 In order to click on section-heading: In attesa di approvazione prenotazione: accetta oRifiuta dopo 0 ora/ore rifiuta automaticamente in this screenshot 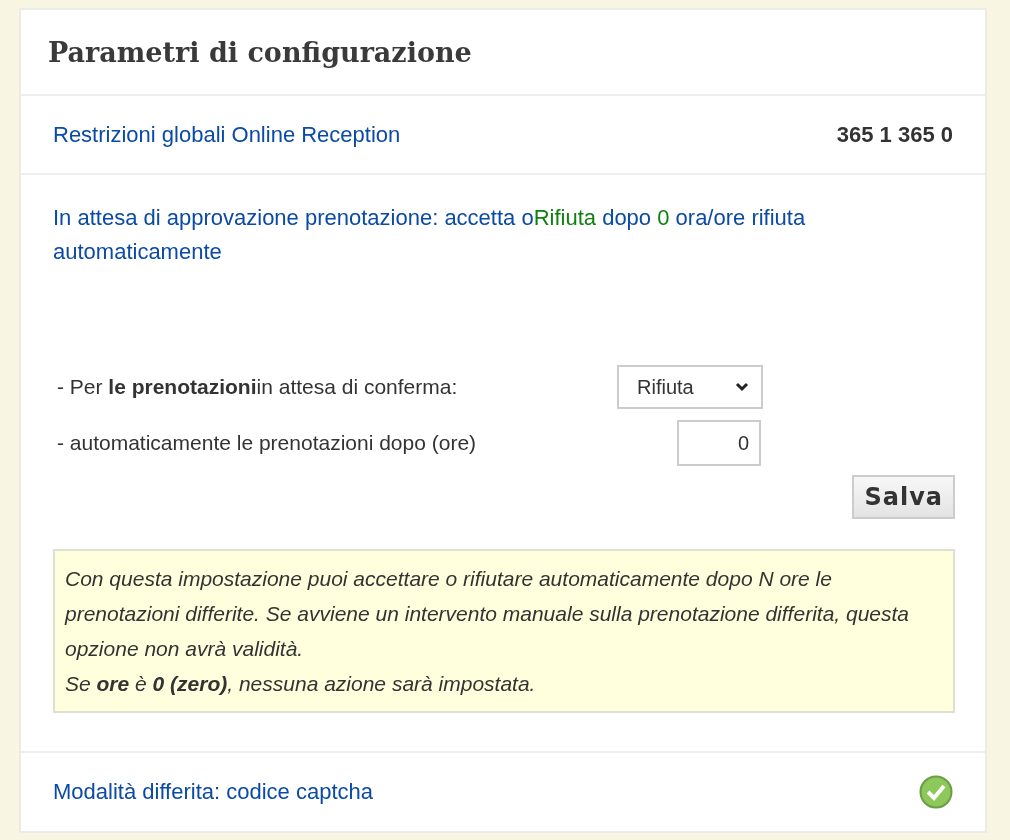, I will do `click(430, 235)`.